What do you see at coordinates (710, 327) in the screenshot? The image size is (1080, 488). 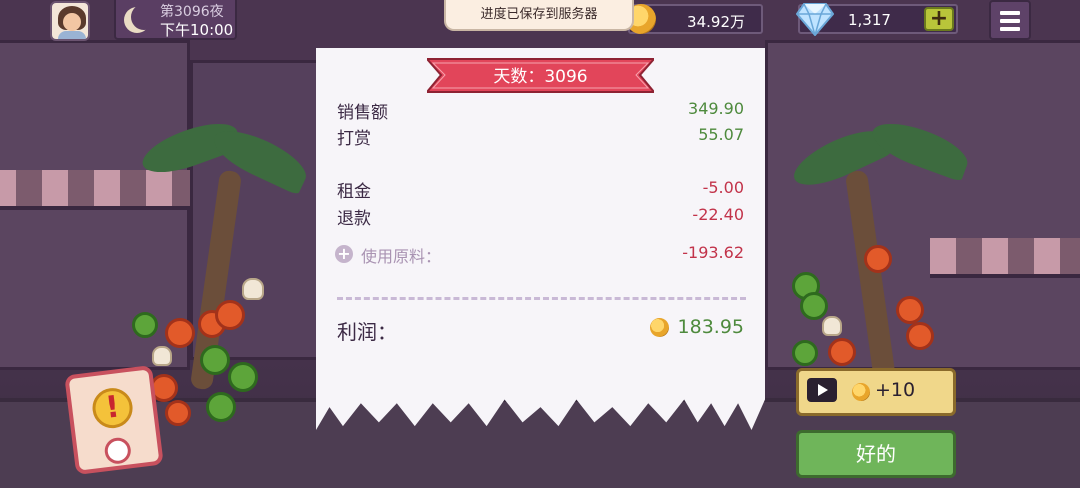 I see `profit-value: 183.95` at bounding box center [710, 327].